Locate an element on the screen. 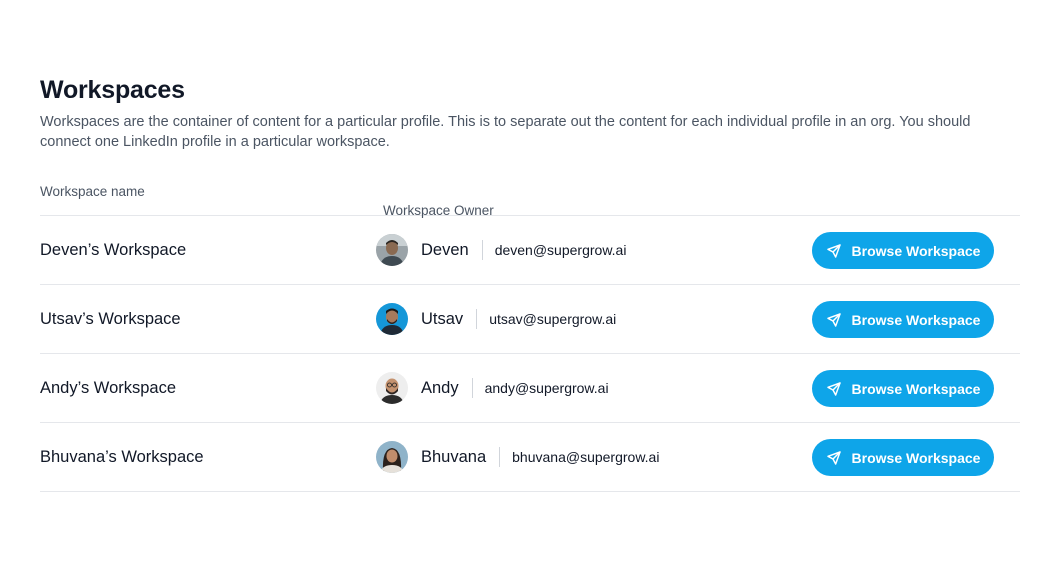  owner-name: Andy is located at coordinates (440, 387).